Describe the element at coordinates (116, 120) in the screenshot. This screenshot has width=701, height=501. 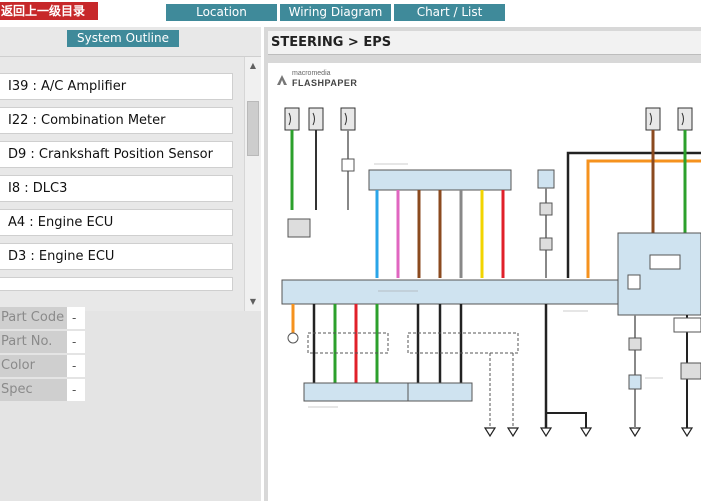
I see `list-item: I22 : Combination Meter` at that location.